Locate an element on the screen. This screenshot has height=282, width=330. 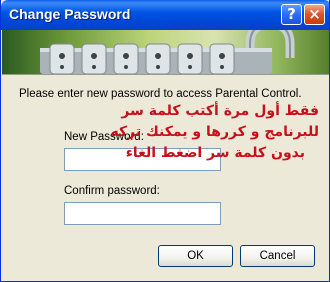
ok-button: OK is located at coordinates (195, 256).